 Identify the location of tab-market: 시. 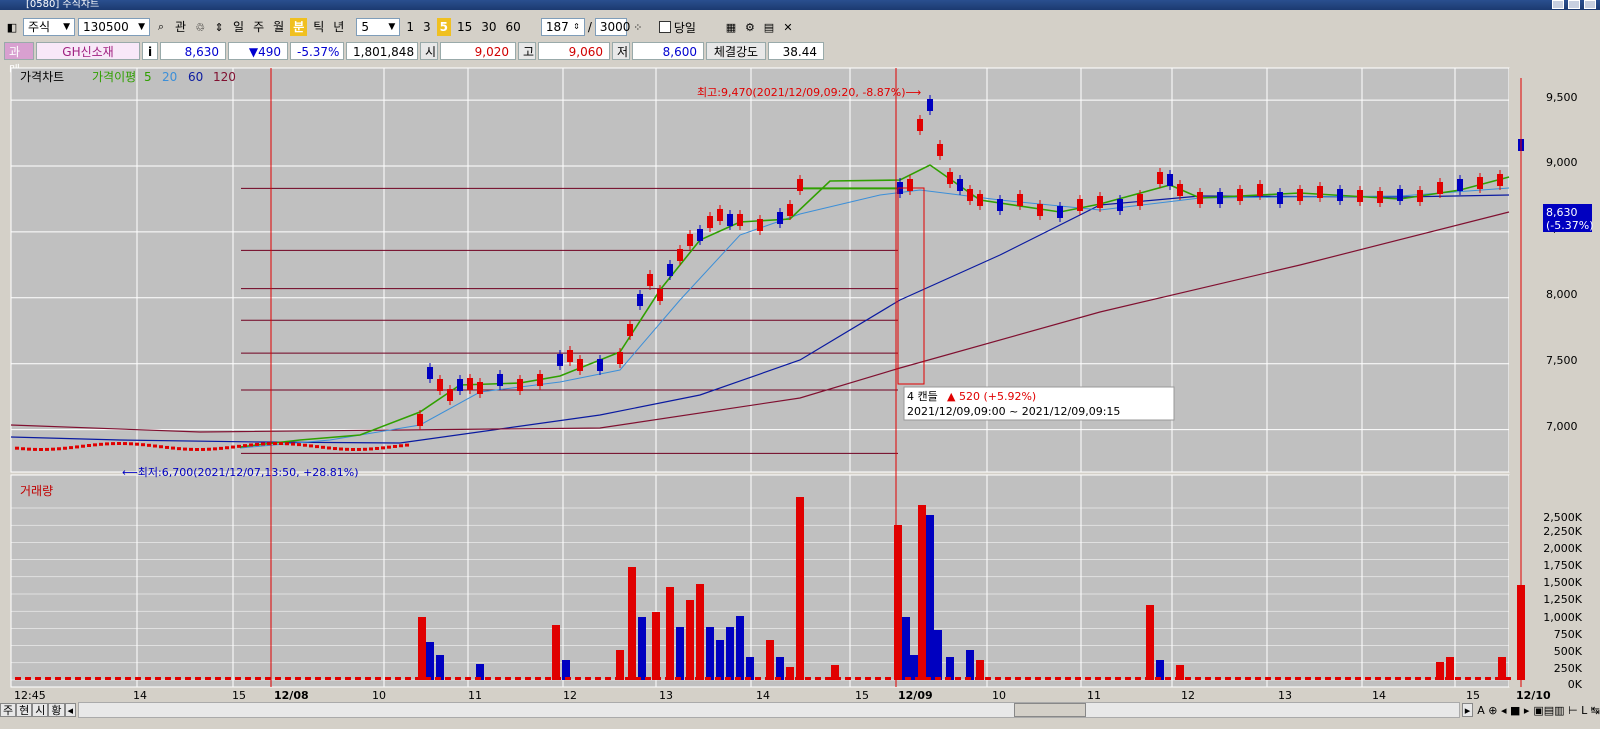
(40, 710).